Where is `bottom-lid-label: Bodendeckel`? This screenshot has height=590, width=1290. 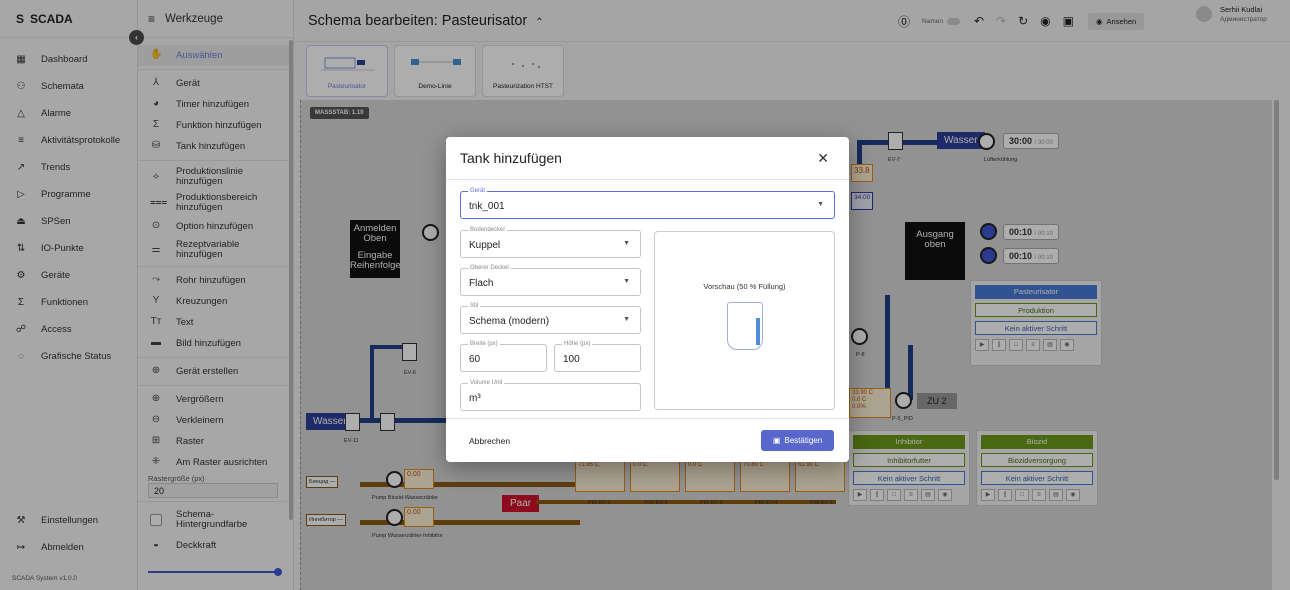 bottom-lid-label: Bodendeckel is located at coordinates (487, 230).